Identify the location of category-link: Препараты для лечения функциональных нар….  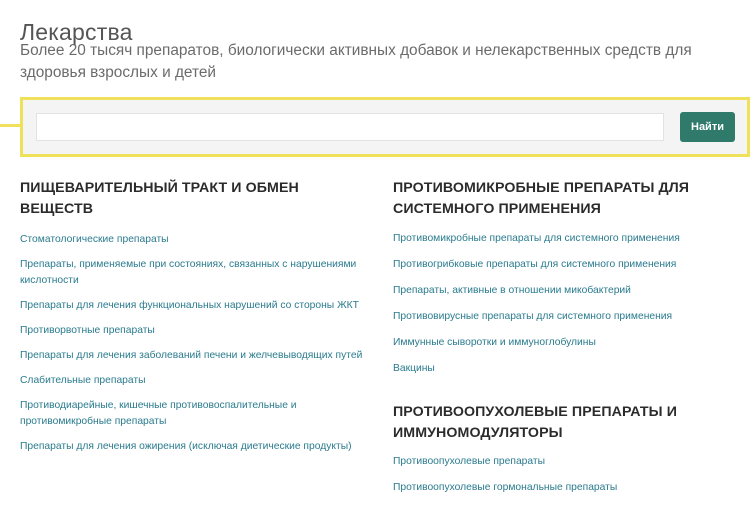
(192, 306).